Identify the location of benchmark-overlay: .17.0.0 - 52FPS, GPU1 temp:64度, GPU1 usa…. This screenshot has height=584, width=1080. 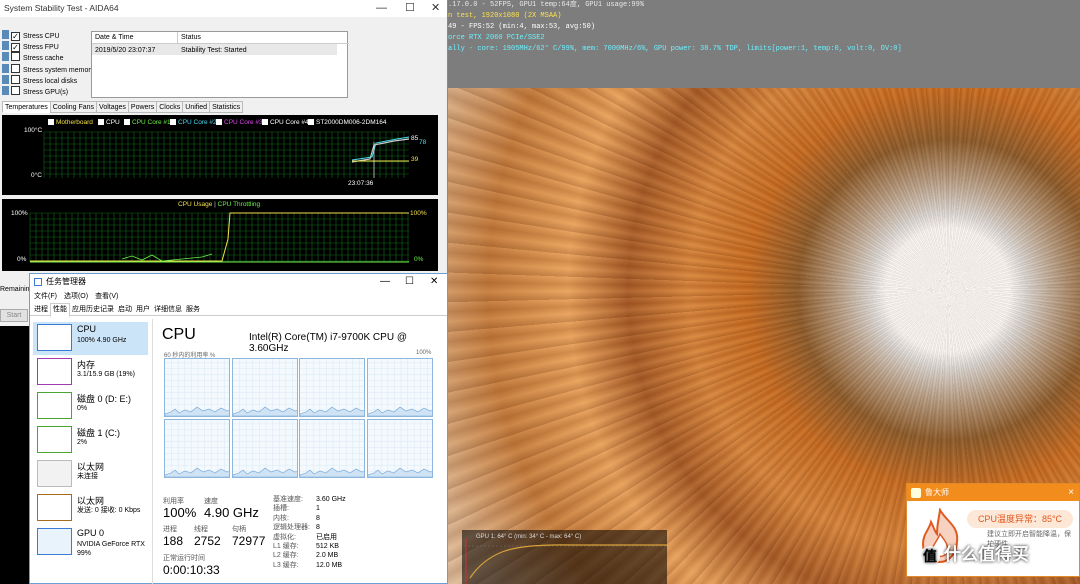
(764, 44).